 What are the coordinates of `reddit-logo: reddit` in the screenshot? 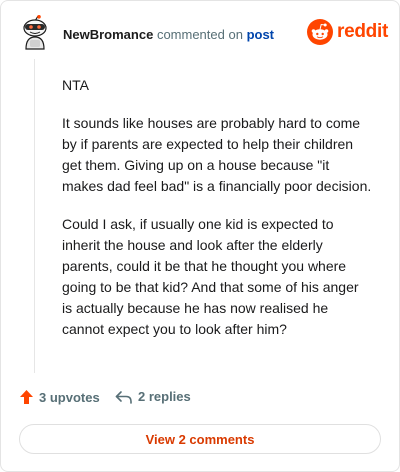 It's located at (347, 33).